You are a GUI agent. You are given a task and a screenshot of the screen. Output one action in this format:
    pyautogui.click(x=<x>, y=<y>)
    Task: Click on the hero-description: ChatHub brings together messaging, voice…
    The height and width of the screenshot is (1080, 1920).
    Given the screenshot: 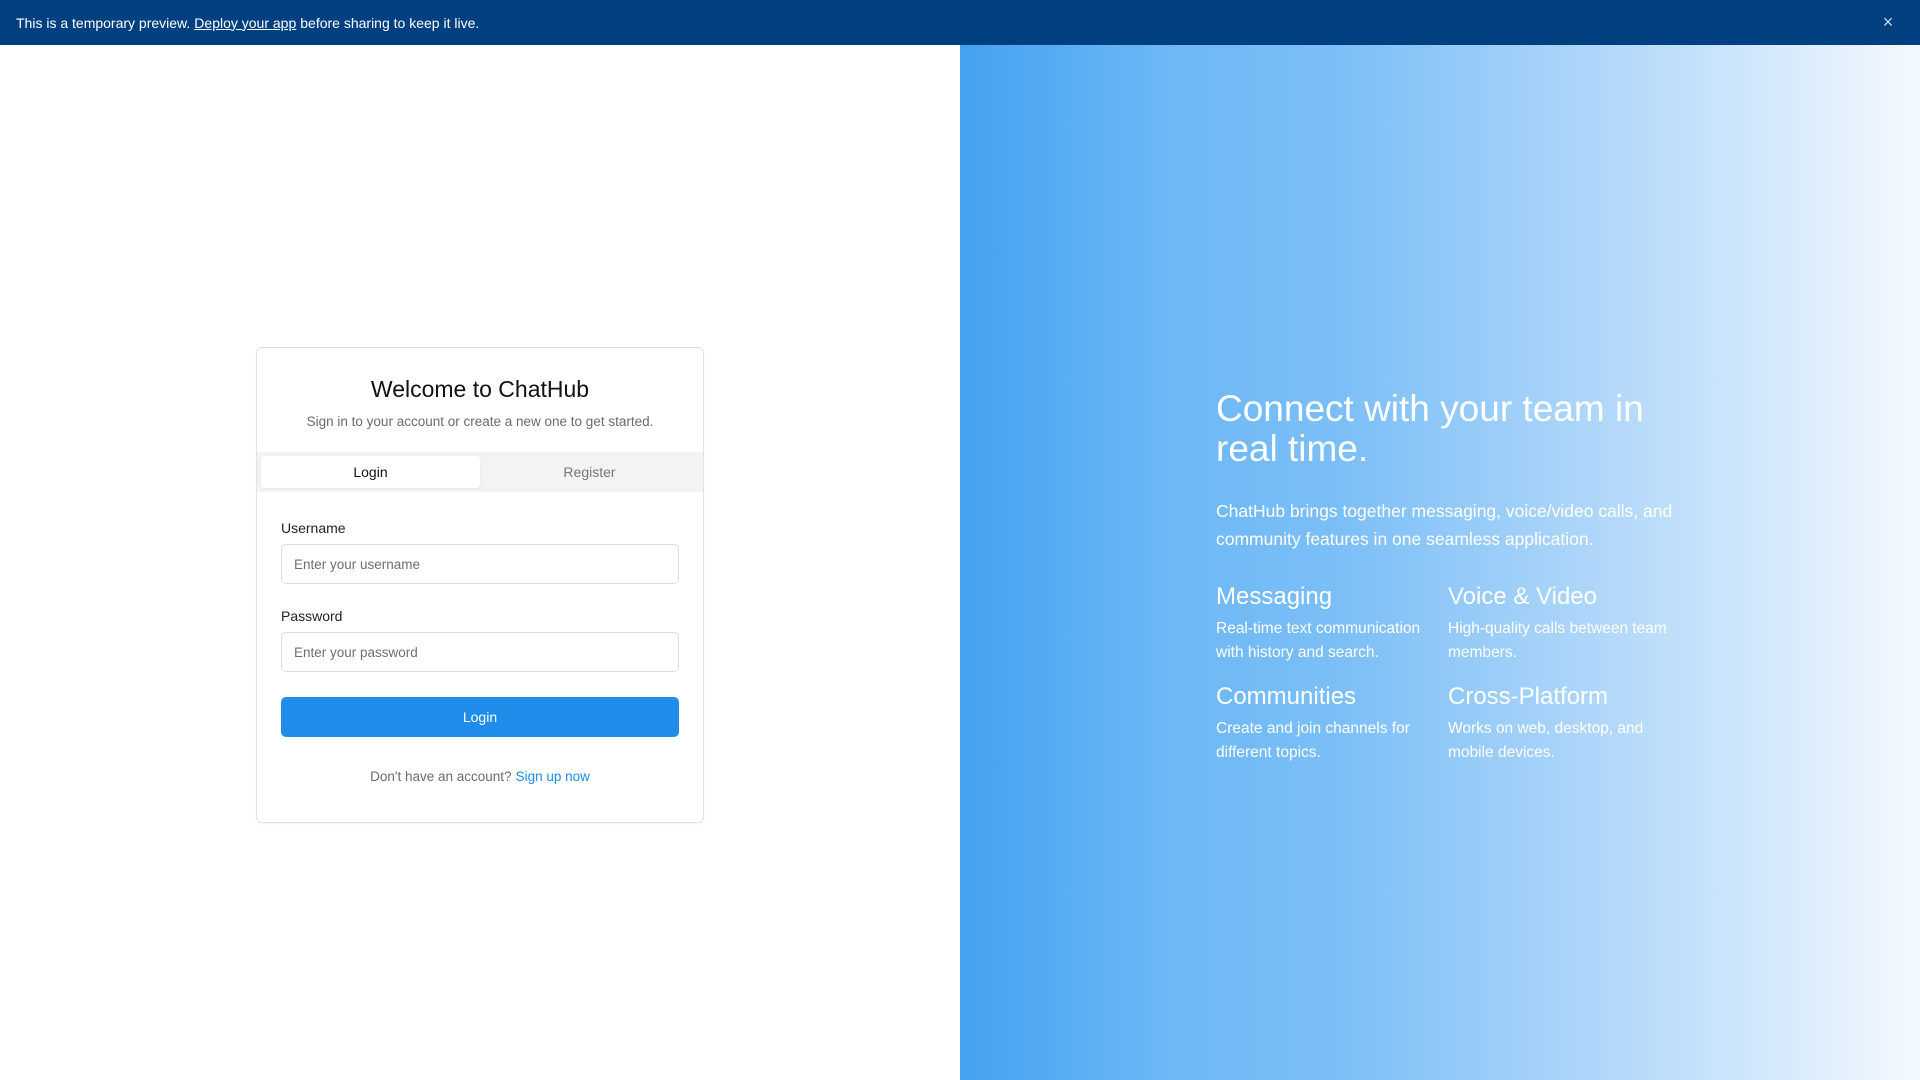 What is the action you would take?
    pyautogui.click(x=1444, y=525)
    